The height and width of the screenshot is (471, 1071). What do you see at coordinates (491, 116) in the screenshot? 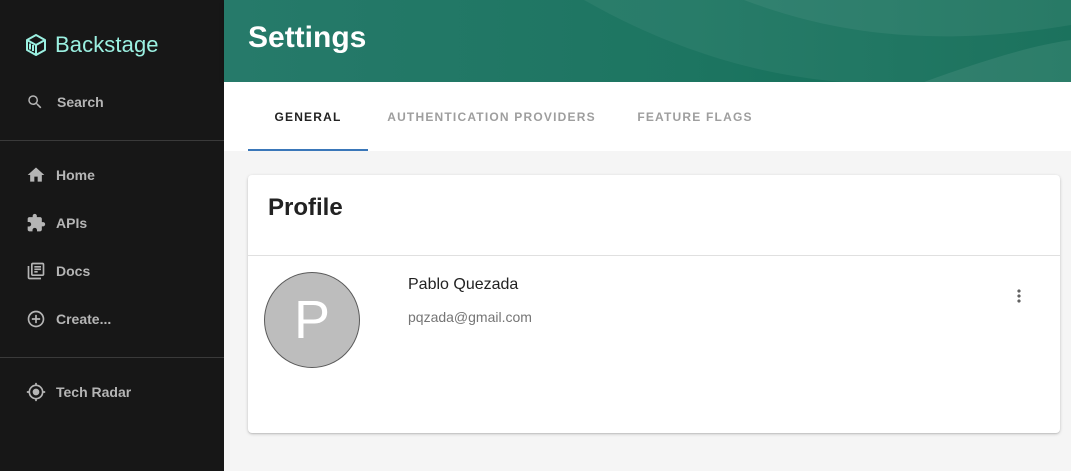
I see `tab-authentication-providers: AUTHENTICATION PROVIDERS` at bounding box center [491, 116].